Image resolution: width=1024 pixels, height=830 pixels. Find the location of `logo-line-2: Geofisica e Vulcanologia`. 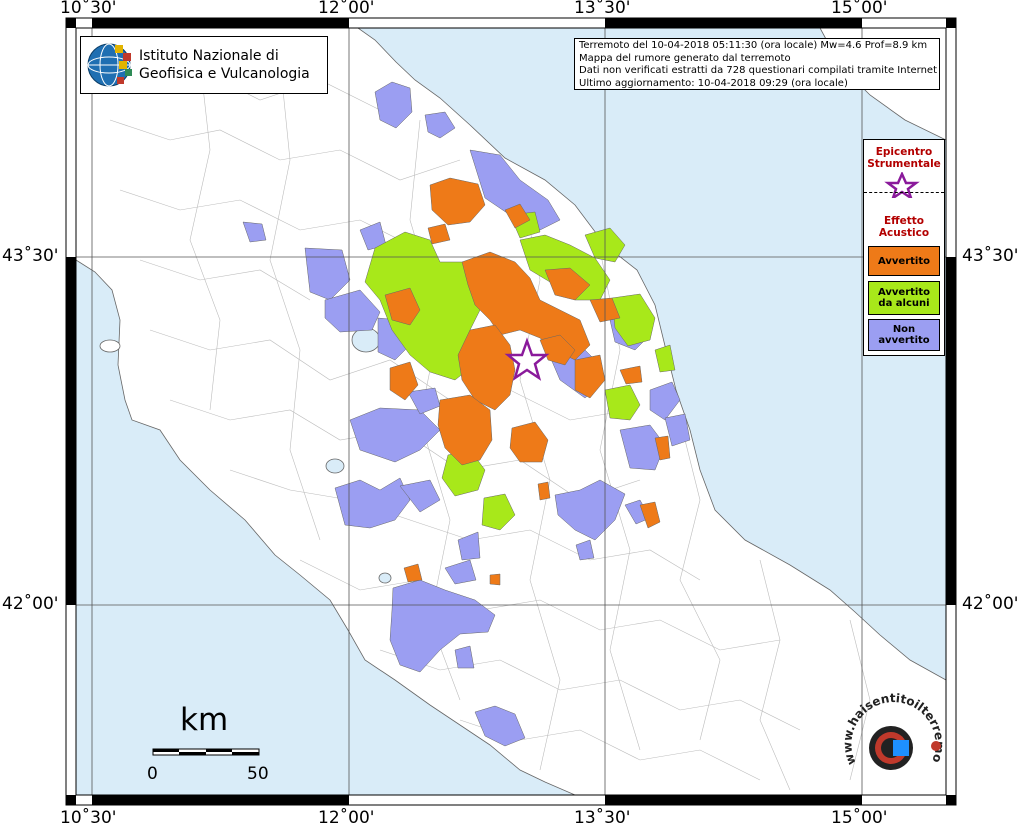

logo-line-2: Geofisica e Vulcanologia is located at coordinates (224, 74).